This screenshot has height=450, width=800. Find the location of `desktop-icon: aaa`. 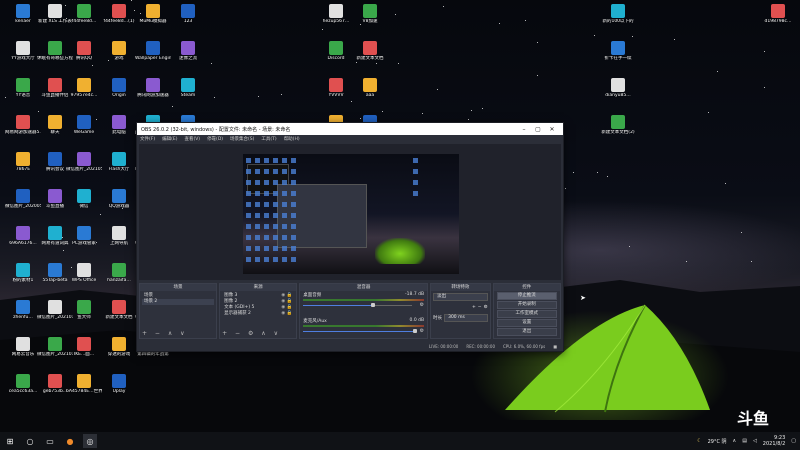

desktop-icon: aaa is located at coordinates (370, 88).